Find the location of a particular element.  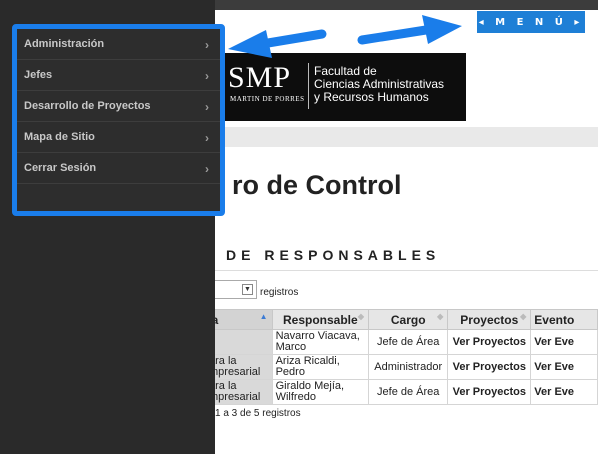

column-header-label: Cargo is located at coordinates (408, 319).